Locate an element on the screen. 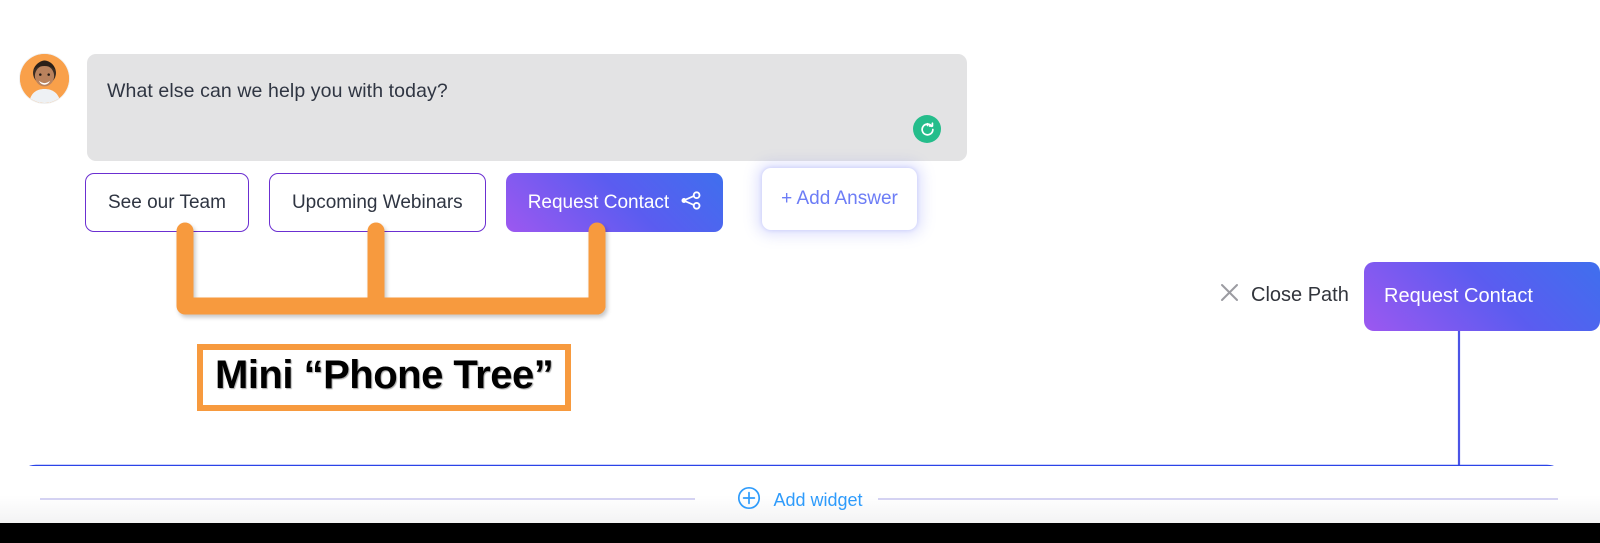 This screenshot has width=1600, height=543. avatar is located at coordinates (44, 78).